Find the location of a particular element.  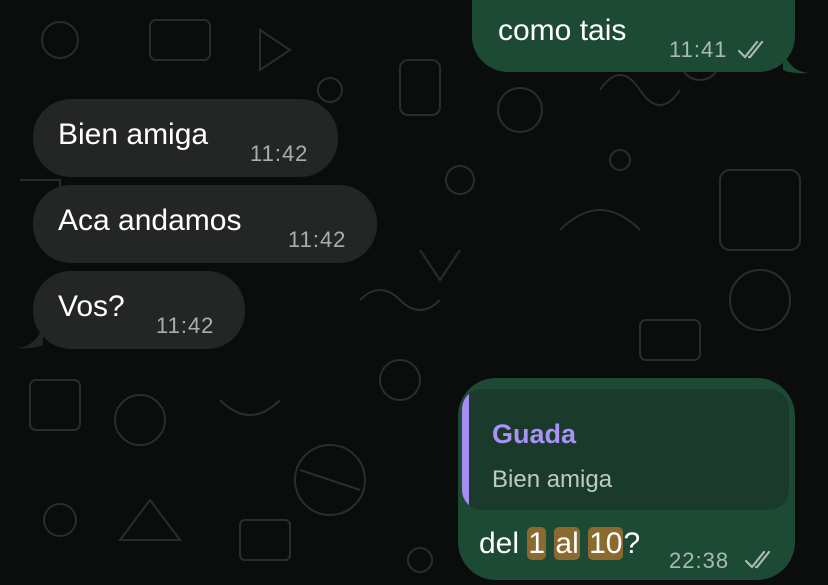

incoming-message: Bien amiga 11:42 is located at coordinates (185, 138).